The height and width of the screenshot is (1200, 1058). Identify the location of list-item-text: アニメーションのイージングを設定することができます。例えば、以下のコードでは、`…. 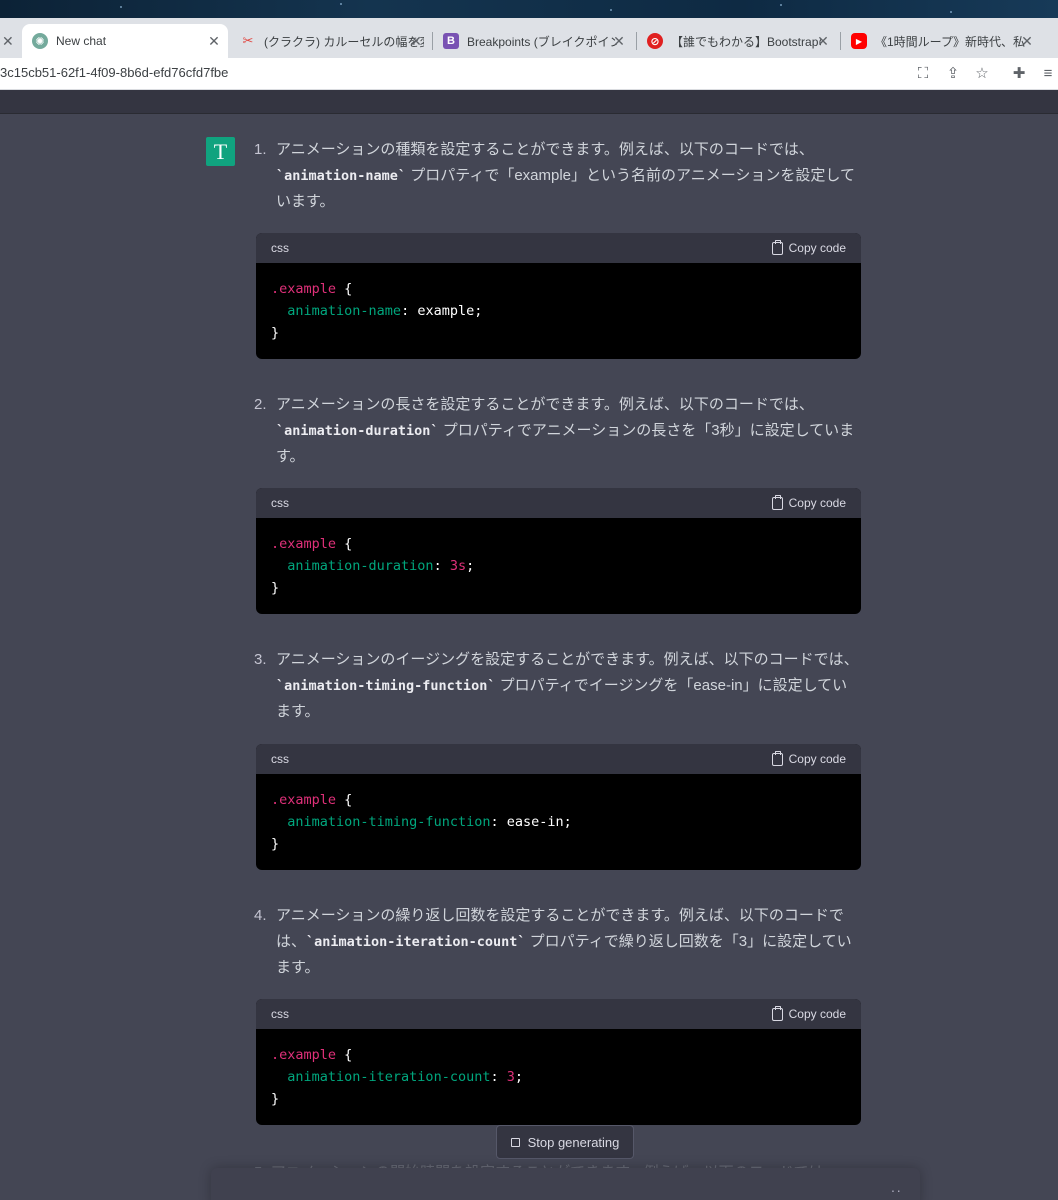
(567, 685).